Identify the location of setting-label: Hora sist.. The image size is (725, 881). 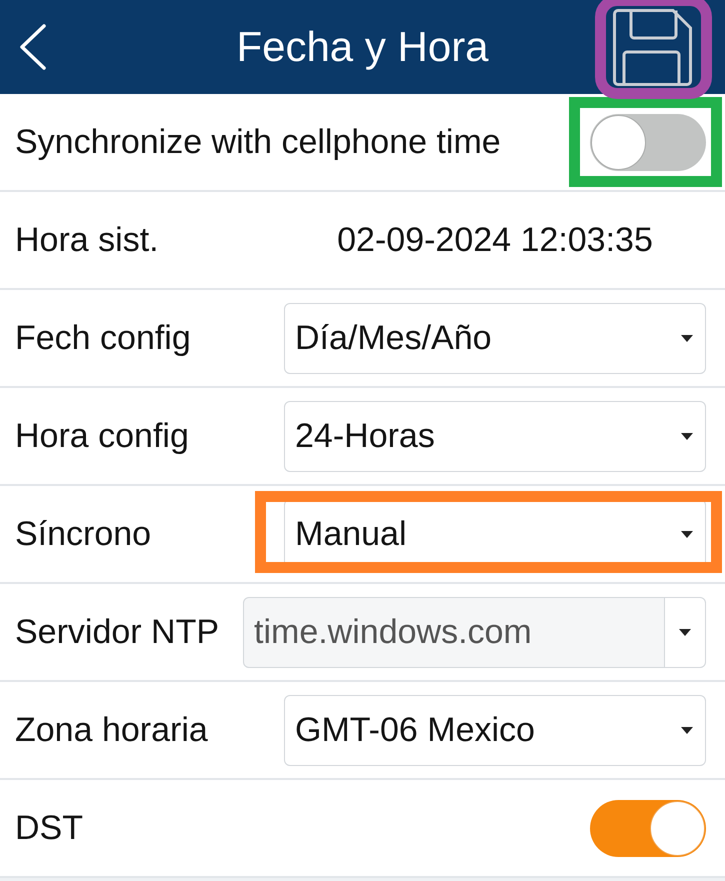
(87, 240).